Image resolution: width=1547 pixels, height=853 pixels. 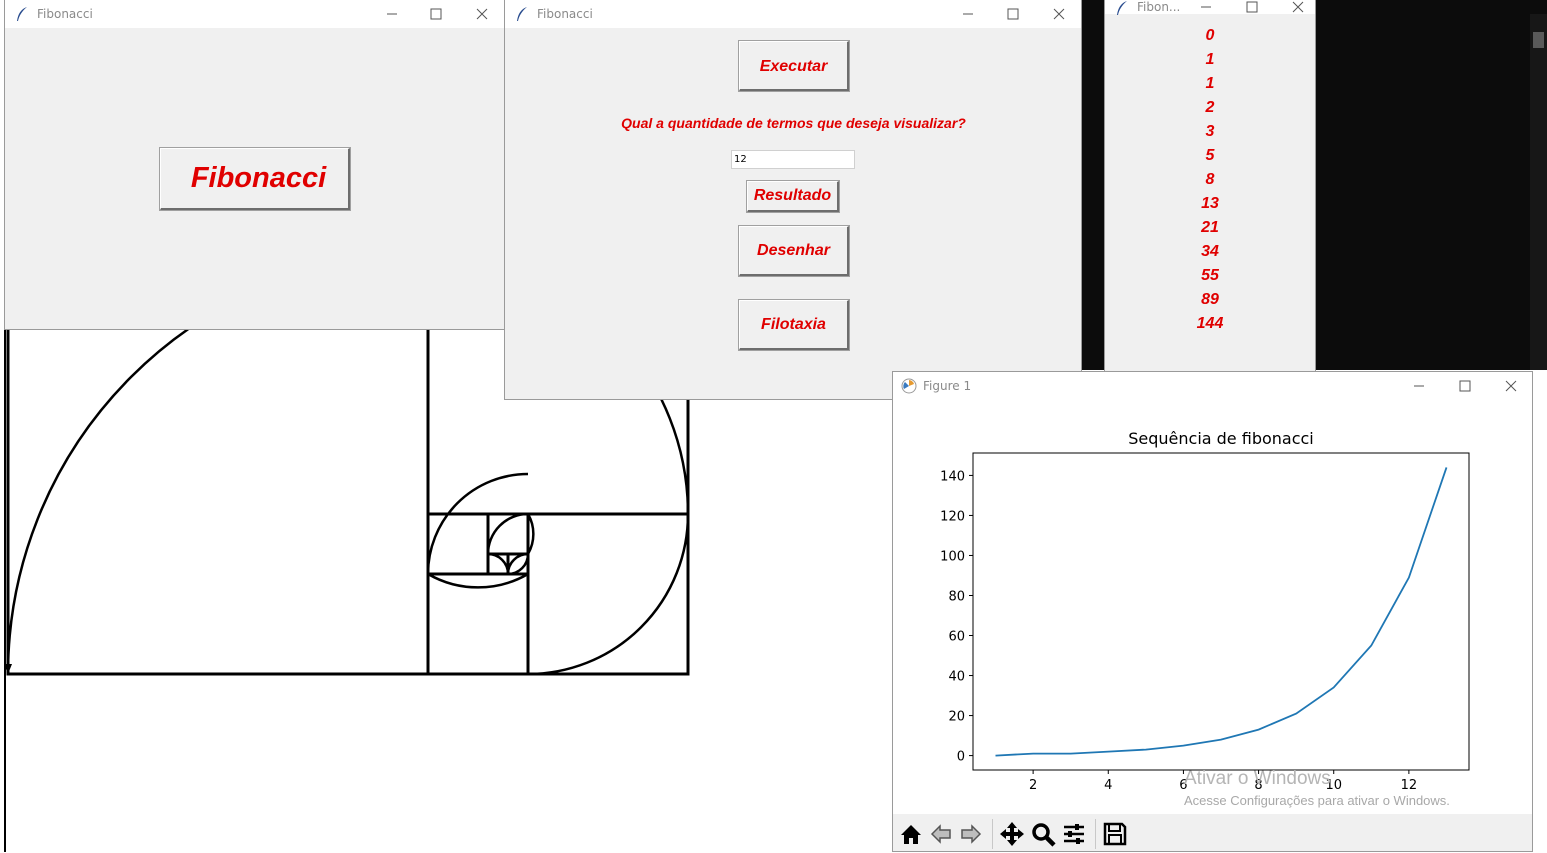 I want to click on zoom-icon, so click(x=1044, y=835).